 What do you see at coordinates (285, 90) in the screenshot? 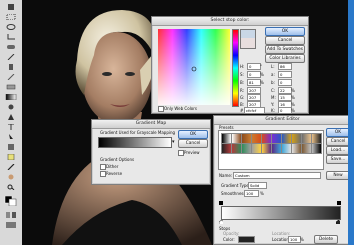
I see `c-field: 22` at bounding box center [285, 90].